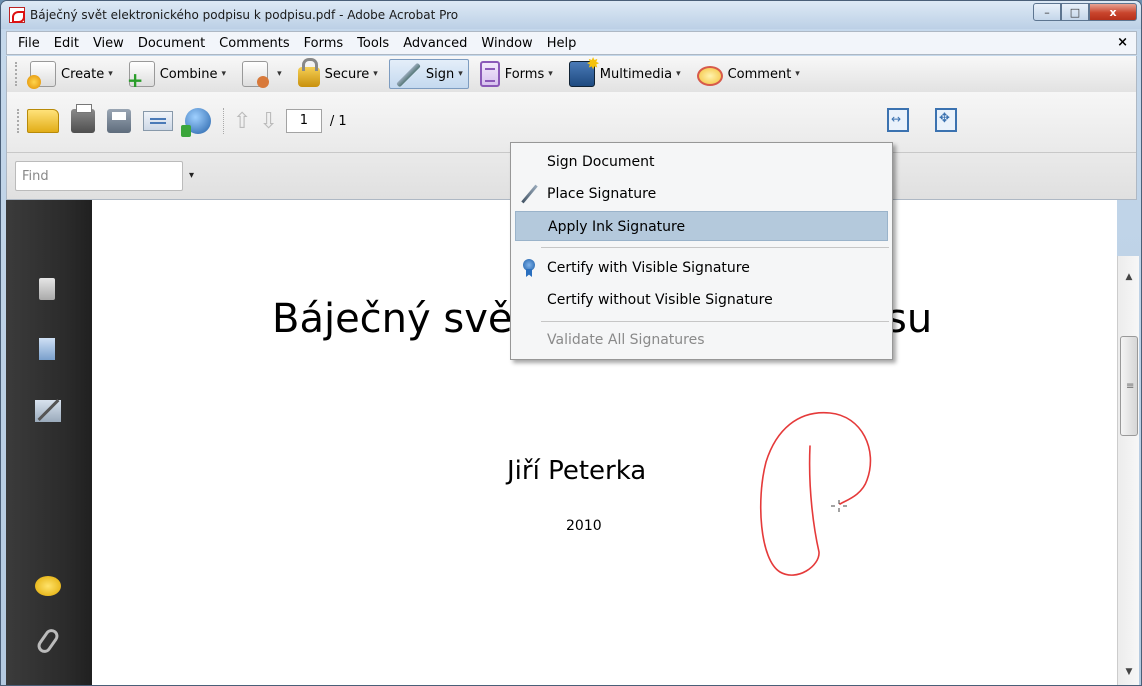 This screenshot has width=1142, height=686. Describe the element at coordinates (83, 74) in the screenshot. I see `create-label: Create` at that location.